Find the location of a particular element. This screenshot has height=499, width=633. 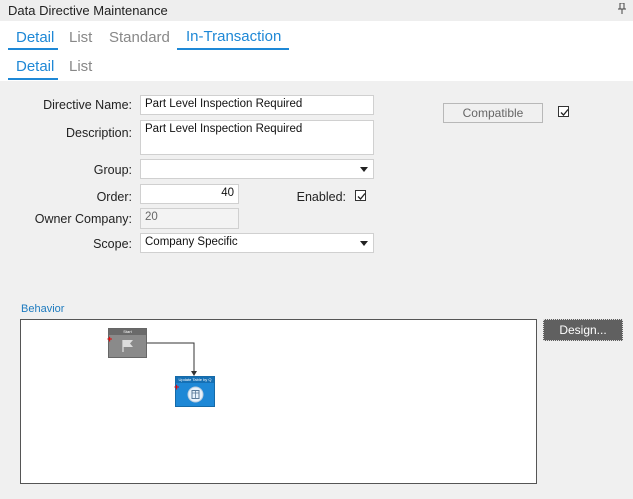

directive-name-field: Part Level Inspection Required is located at coordinates (257, 105).